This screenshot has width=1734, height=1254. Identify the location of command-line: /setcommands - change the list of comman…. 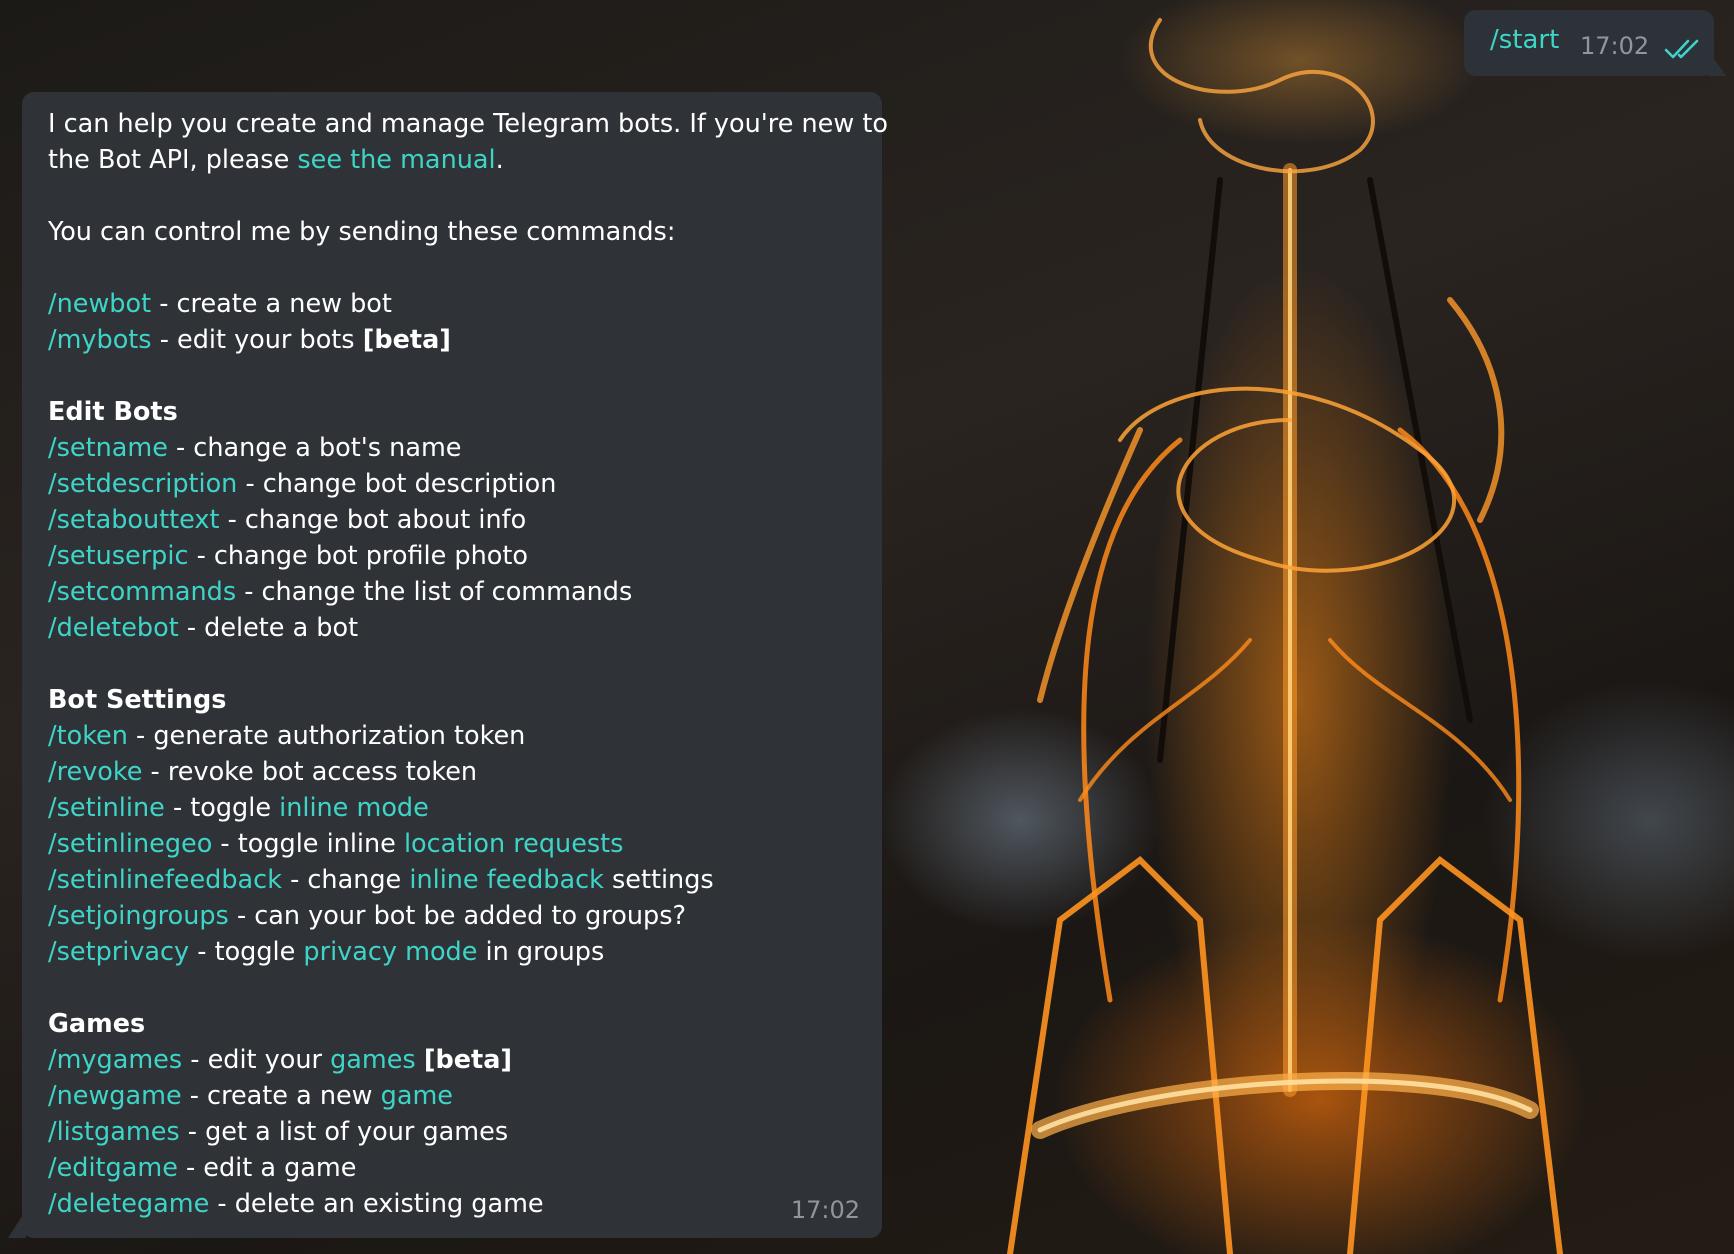
(452, 592).